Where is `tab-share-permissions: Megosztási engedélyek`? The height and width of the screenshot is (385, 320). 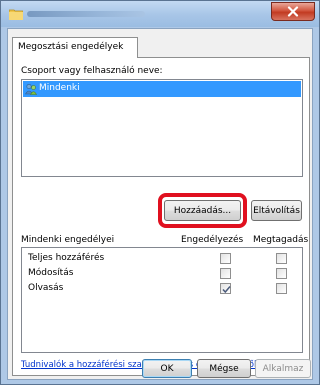 tab-share-permissions: Megosztási engedélyek is located at coordinates (75, 47).